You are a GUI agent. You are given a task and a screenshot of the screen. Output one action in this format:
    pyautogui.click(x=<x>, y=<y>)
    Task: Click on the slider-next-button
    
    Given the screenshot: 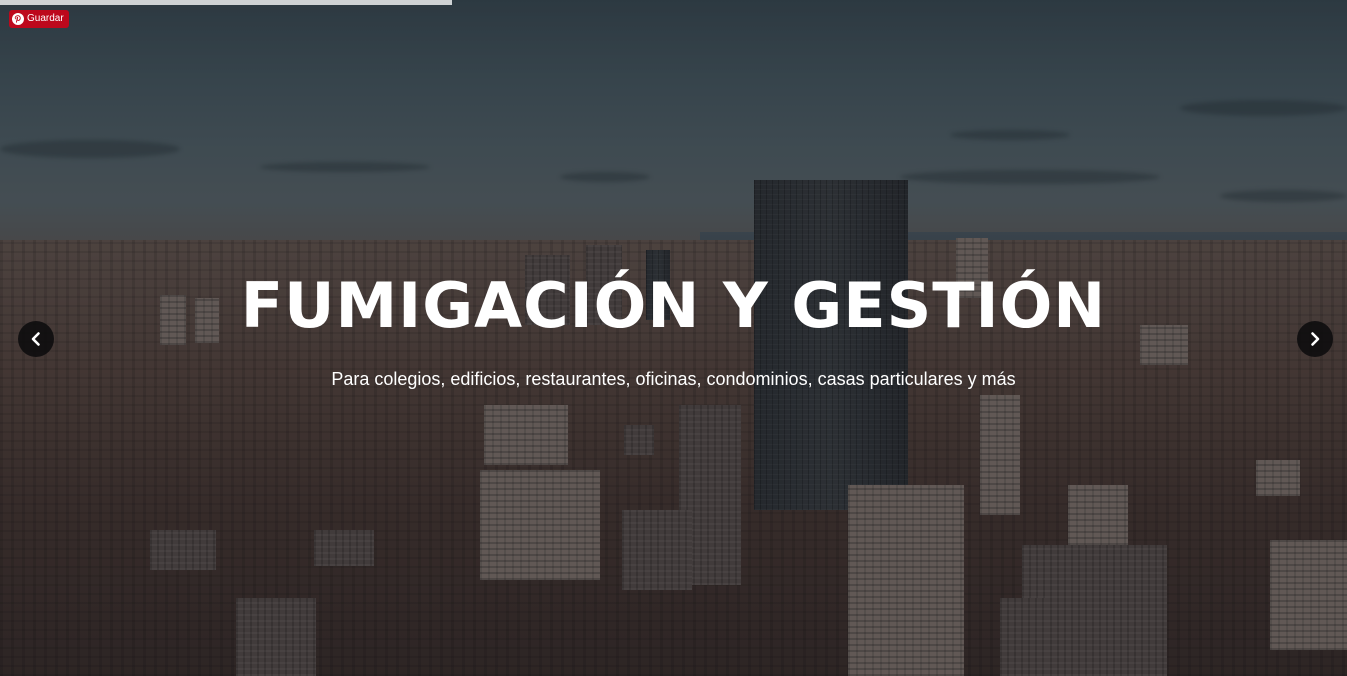 What is the action you would take?
    pyautogui.click(x=1315, y=339)
    